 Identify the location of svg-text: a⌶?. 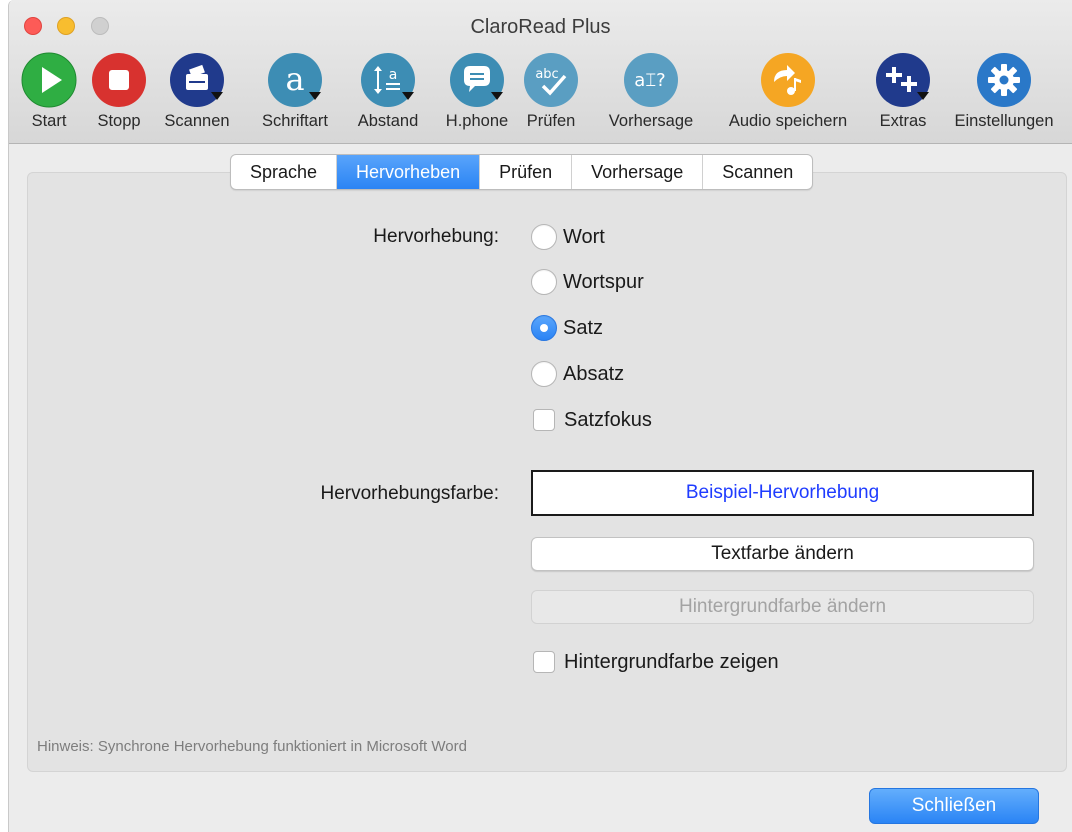
(649, 80).